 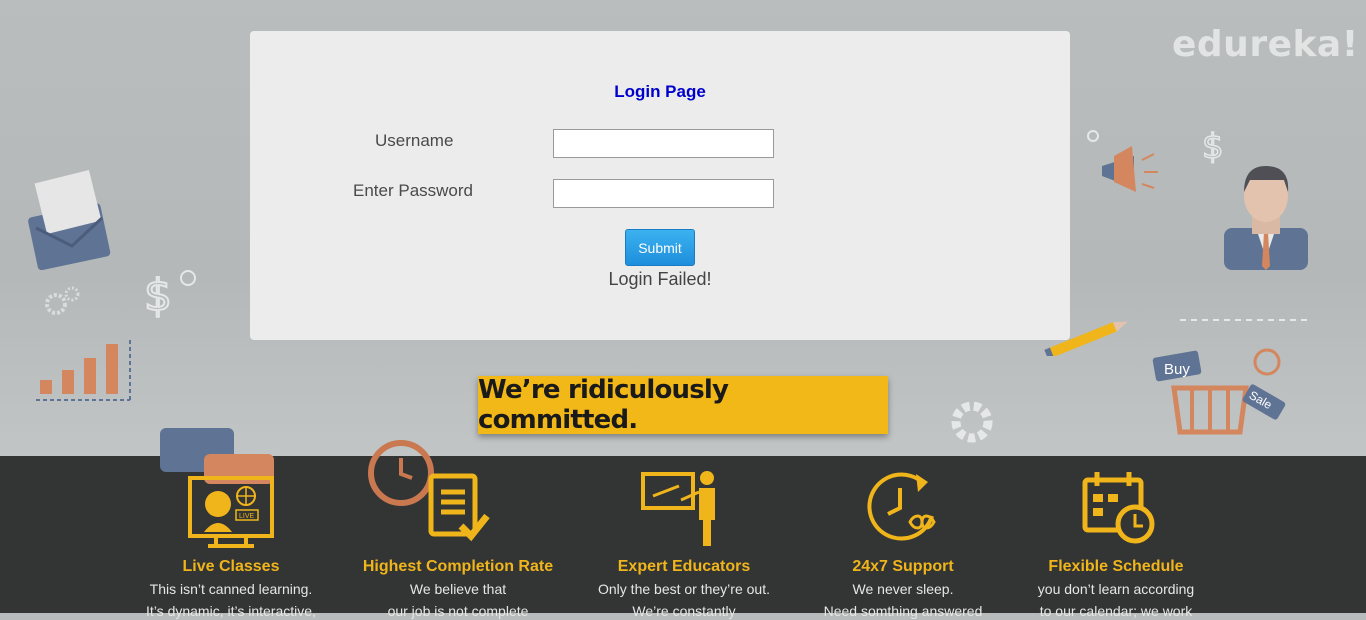 I want to click on clock-infinity-icon, so click(x=901, y=506).